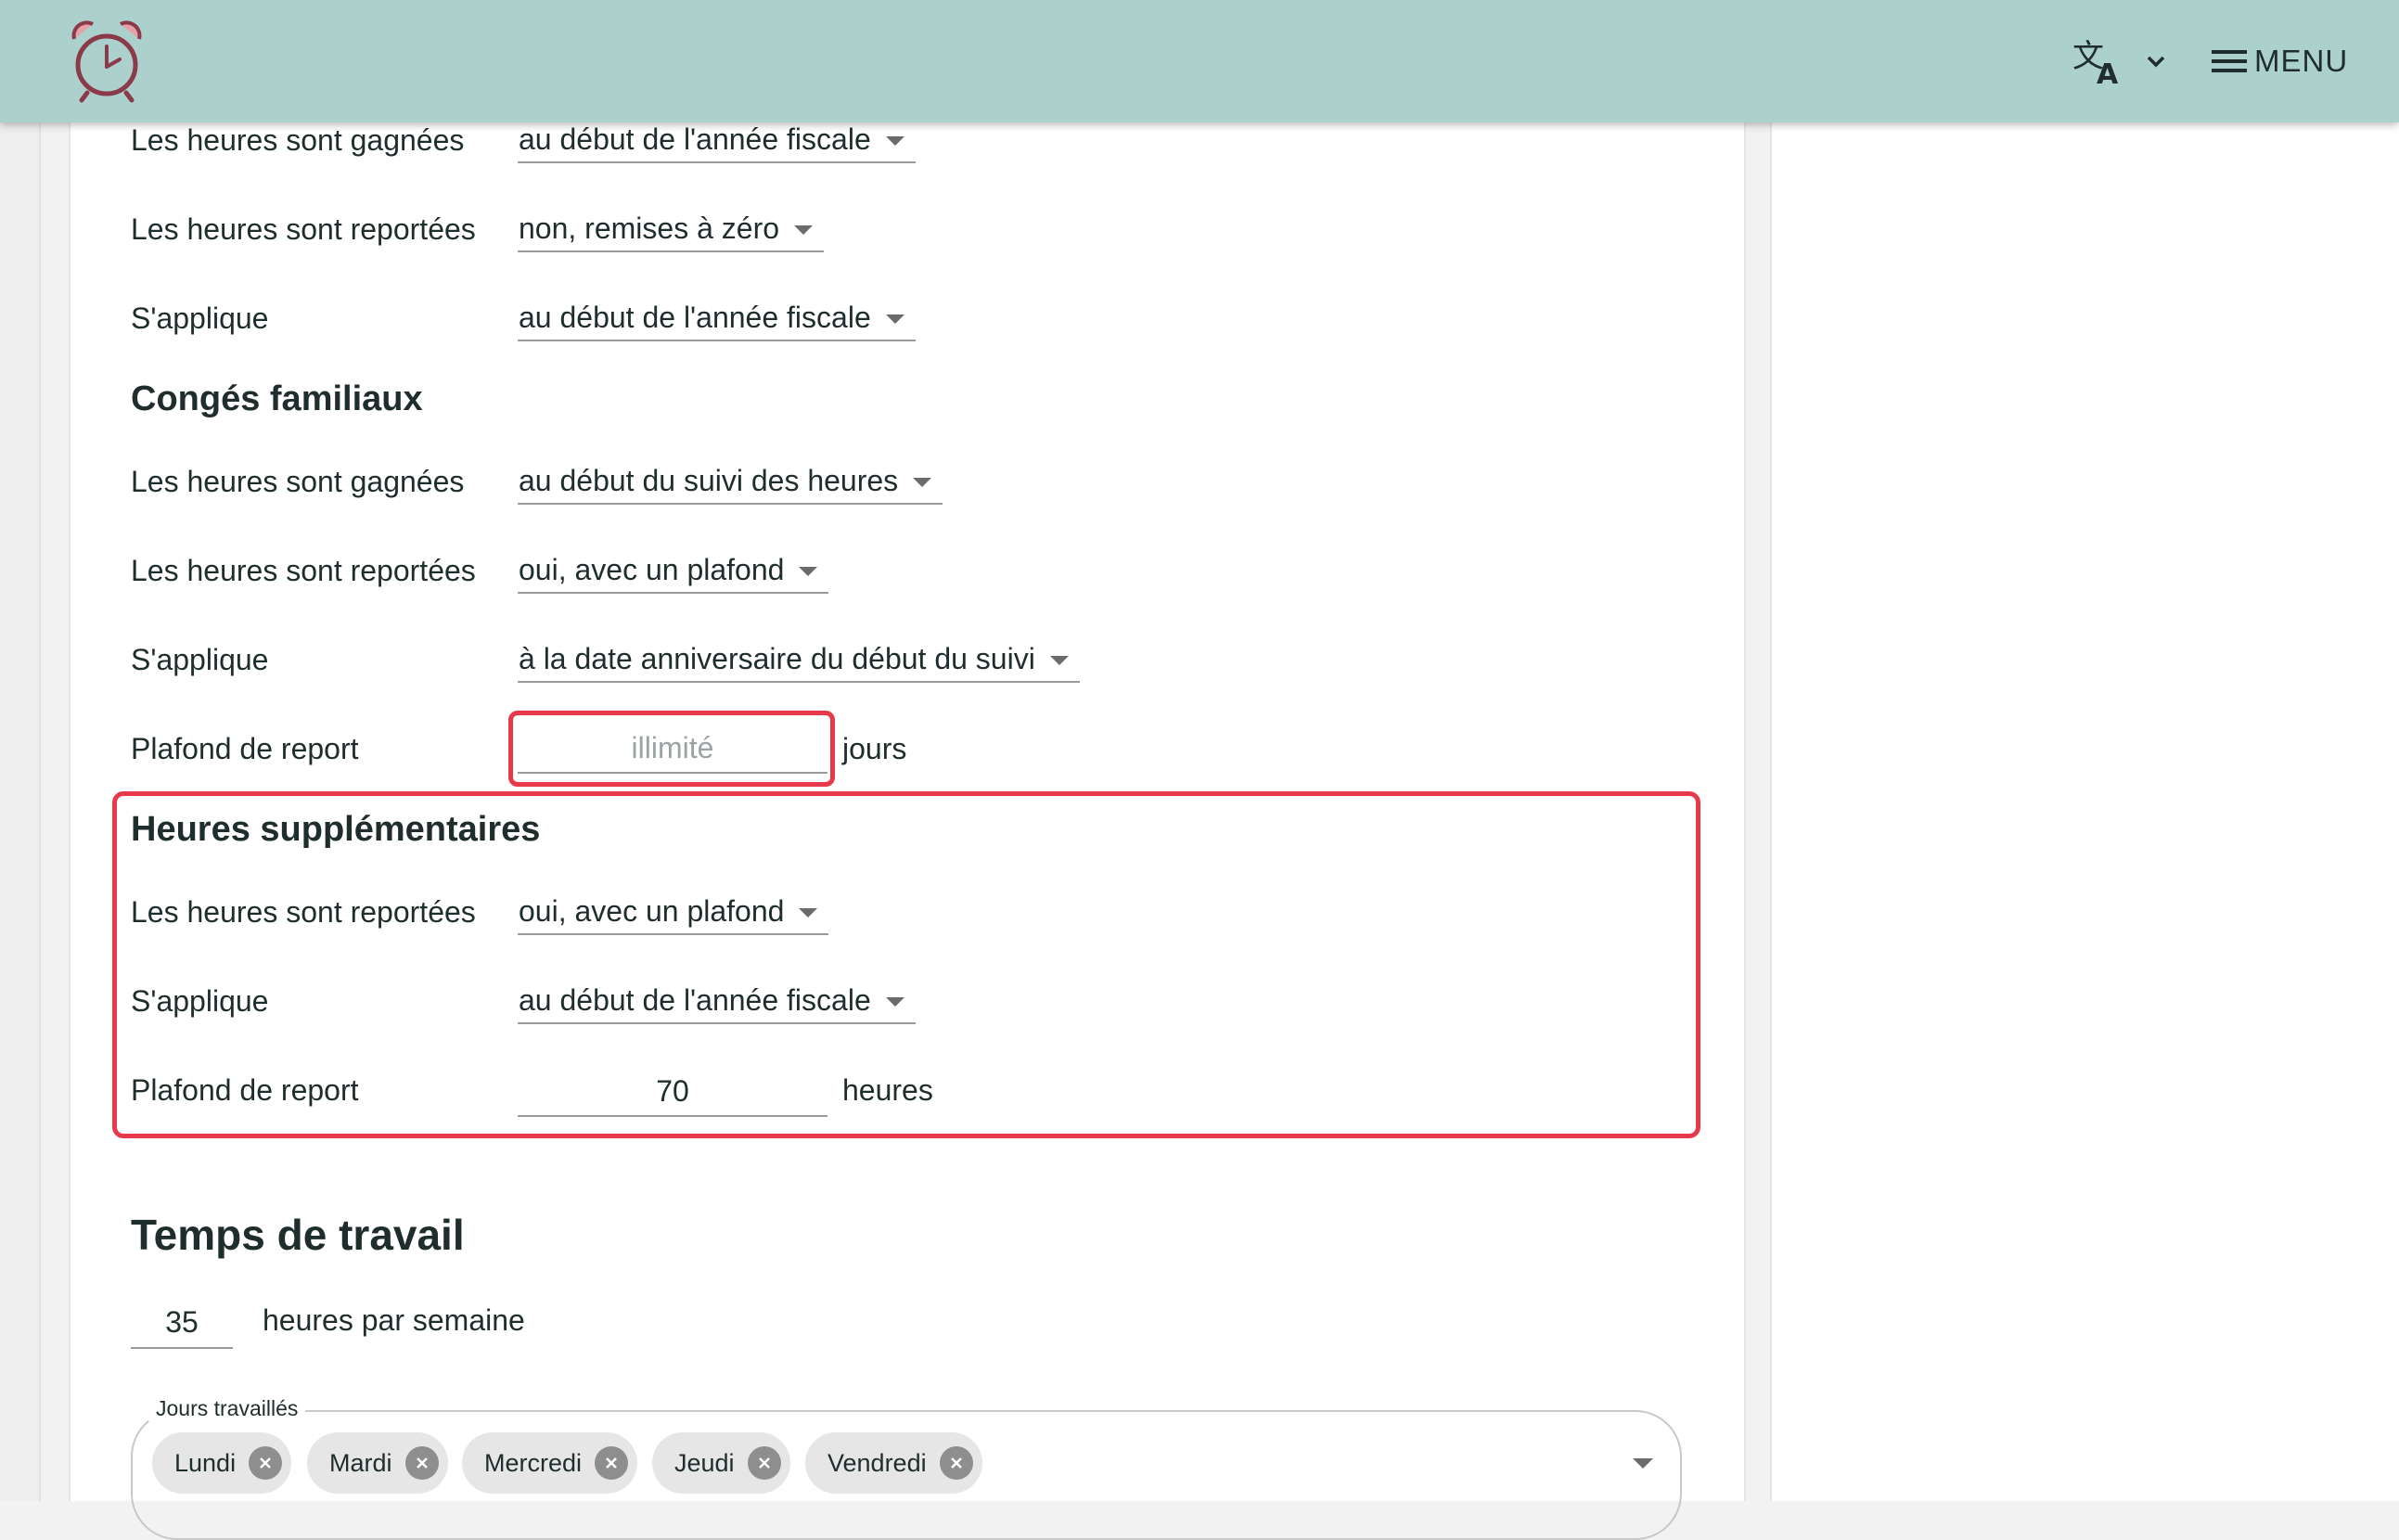 The image size is (2399, 1540). I want to click on applies-select-value: au début de l'année fiscale, so click(695, 317).